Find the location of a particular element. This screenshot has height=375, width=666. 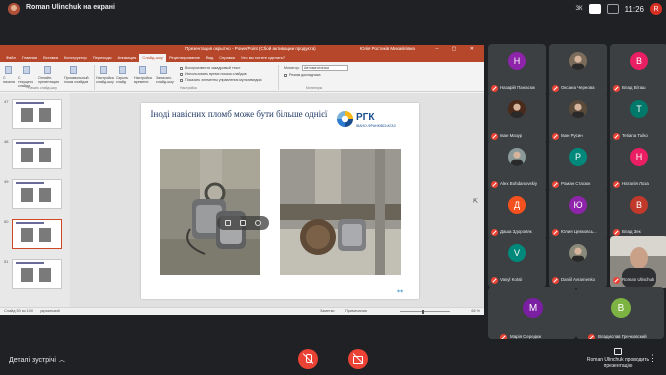

more-options-icon: ⋮ is located at coordinates (652, 358).